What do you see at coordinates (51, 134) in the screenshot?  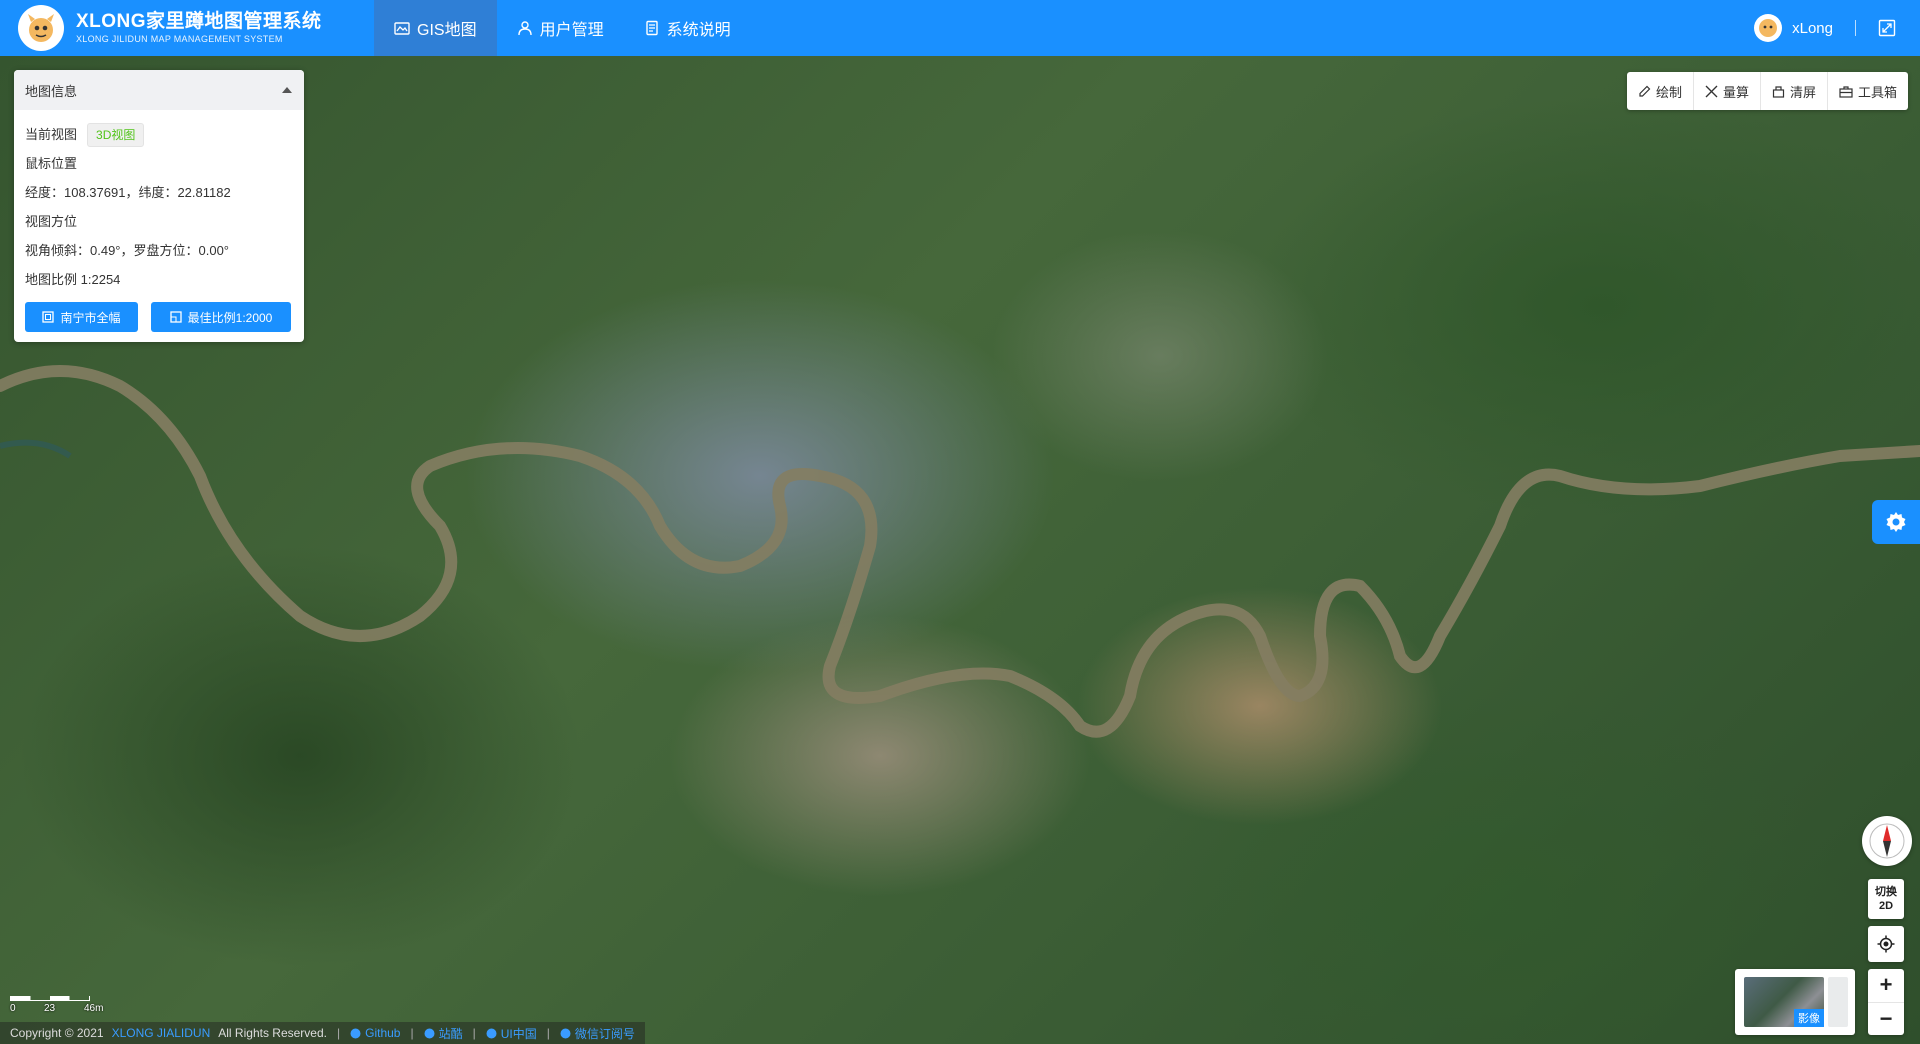 I see `current-view-label: 当前视图` at bounding box center [51, 134].